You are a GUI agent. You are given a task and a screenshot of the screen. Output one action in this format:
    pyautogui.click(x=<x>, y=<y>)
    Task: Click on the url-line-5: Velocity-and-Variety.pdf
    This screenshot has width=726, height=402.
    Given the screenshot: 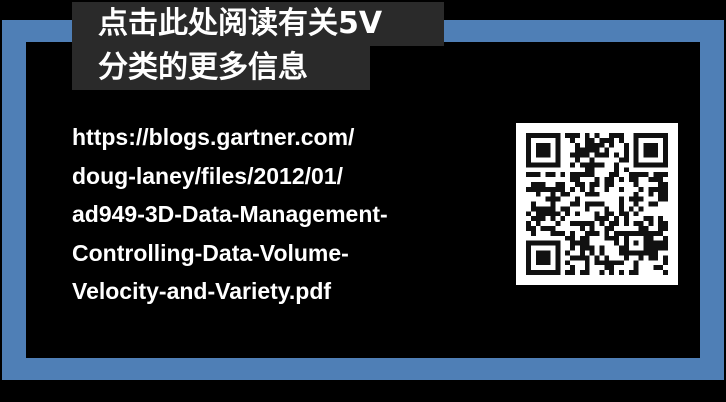 What is the action you would take?
    pyautogui.click(x=272, y=291)
    